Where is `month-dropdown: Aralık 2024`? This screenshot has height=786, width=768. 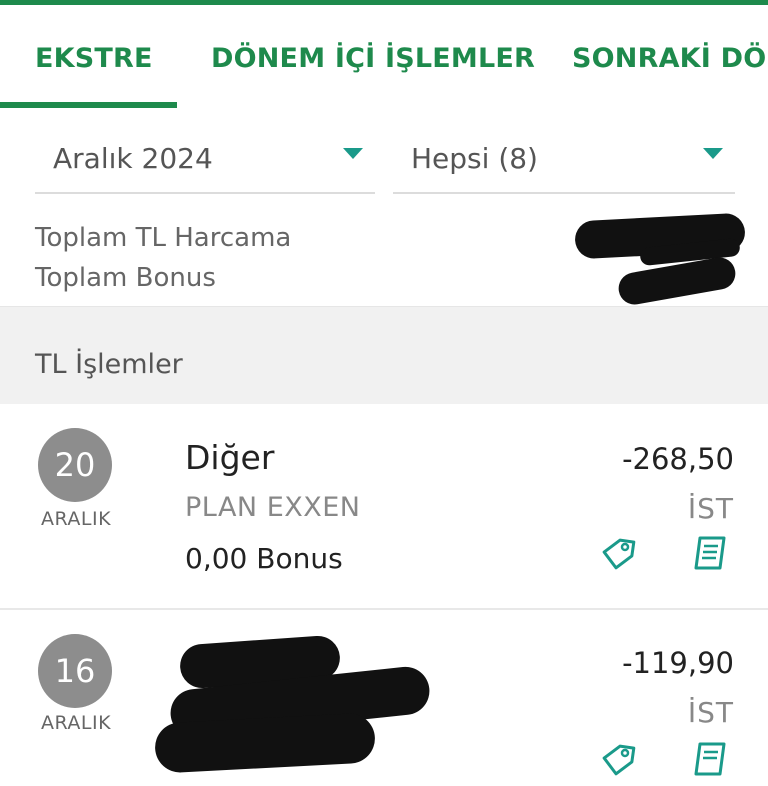
month-dropdown: Aralık 2024 is located at coordinates (205, 161).